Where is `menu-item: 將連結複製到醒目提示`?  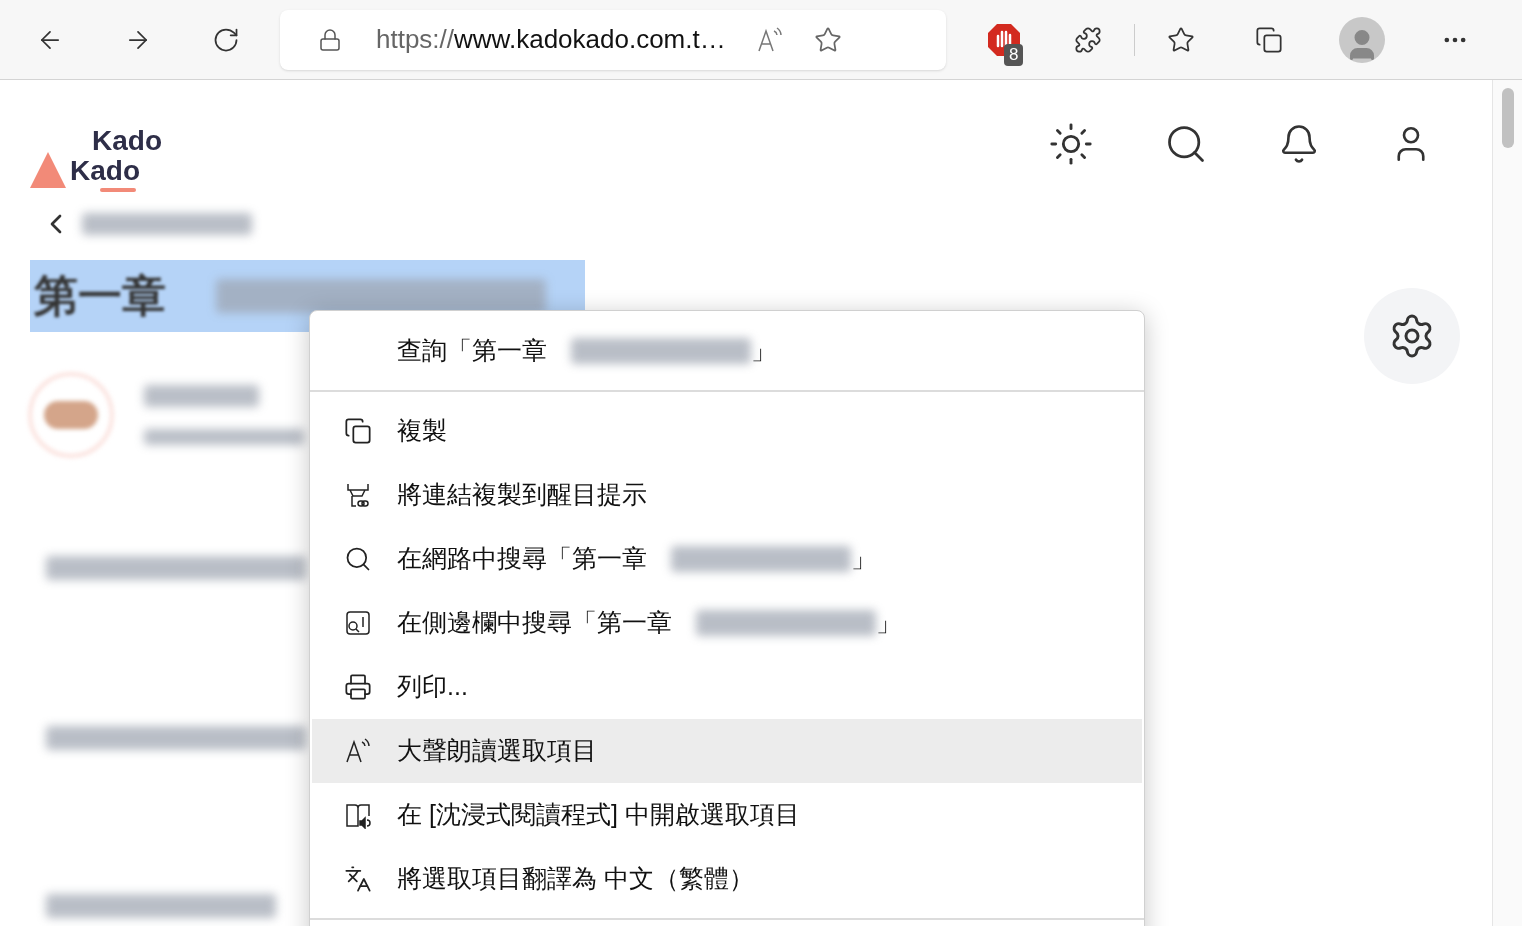 menu-item: 將連結複製到醒目提示 is located at coordinates (727, 495).